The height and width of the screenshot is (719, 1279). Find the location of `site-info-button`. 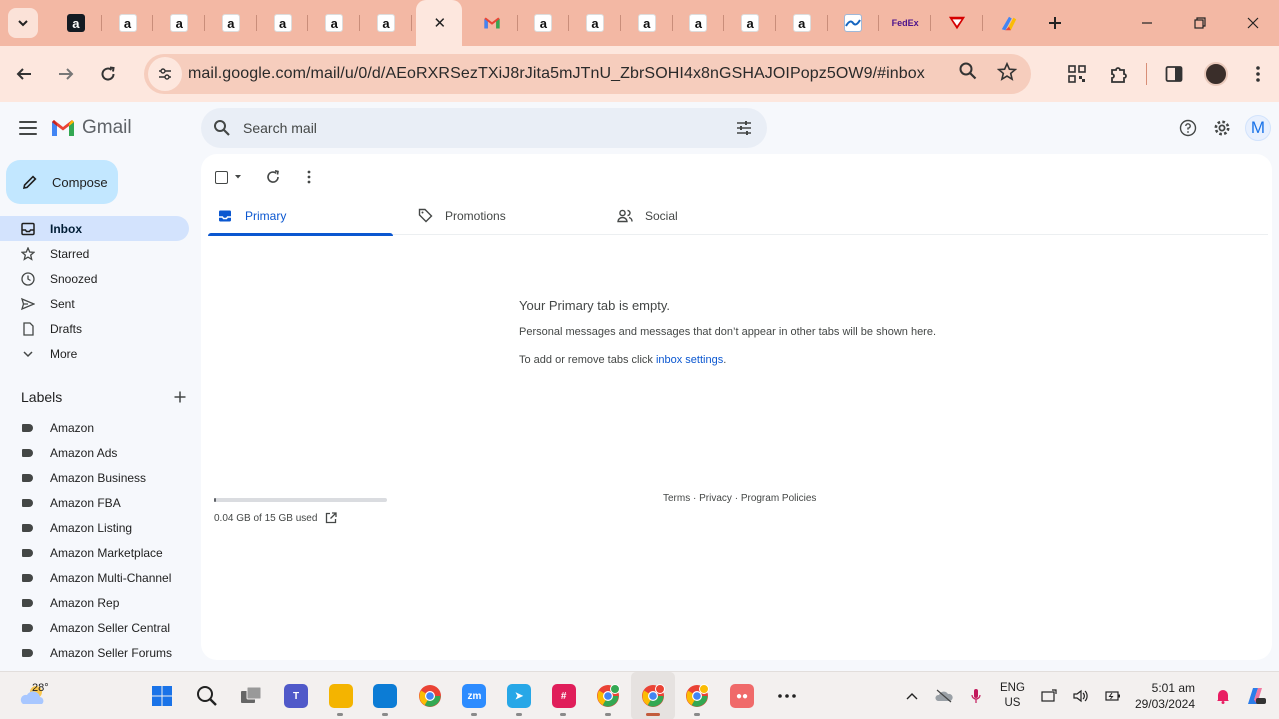

site-info-button is located at coordinates (165, 74).